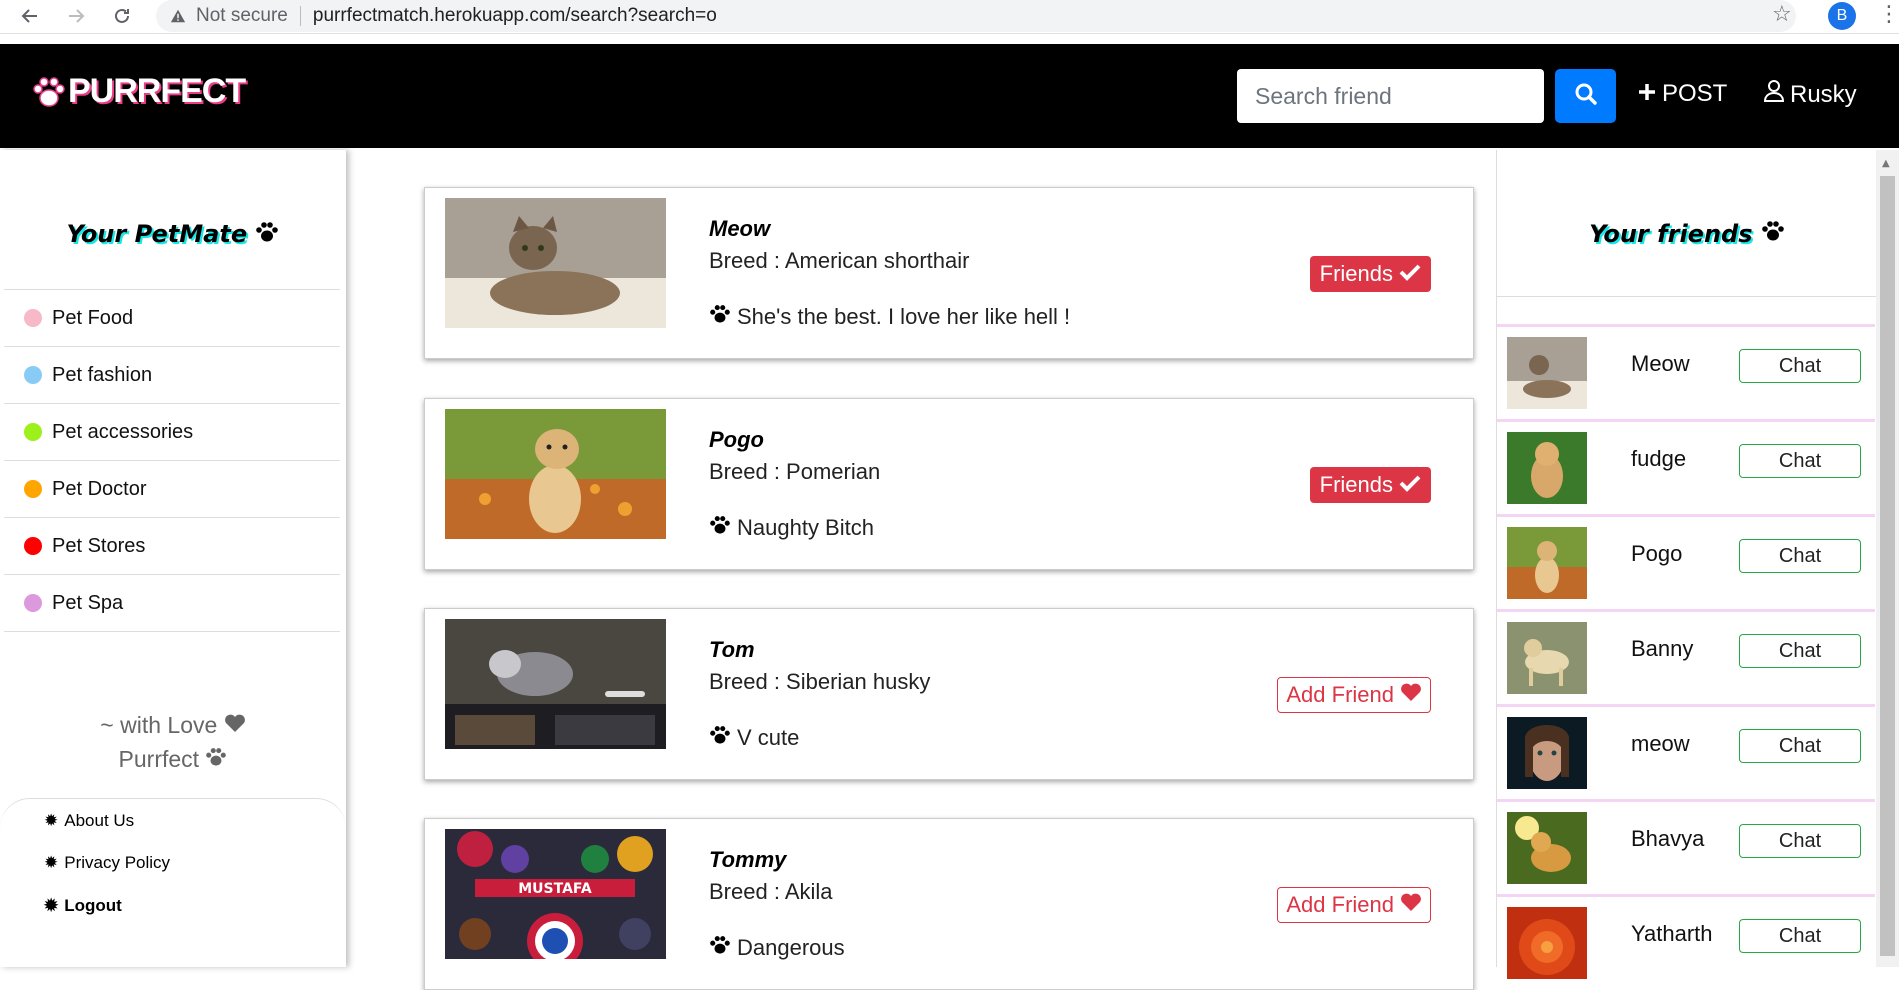 The height and width of the screenshot is (990, 1899). I want to click on category-pet-fashion: Pet fashion, so click(172, 375).